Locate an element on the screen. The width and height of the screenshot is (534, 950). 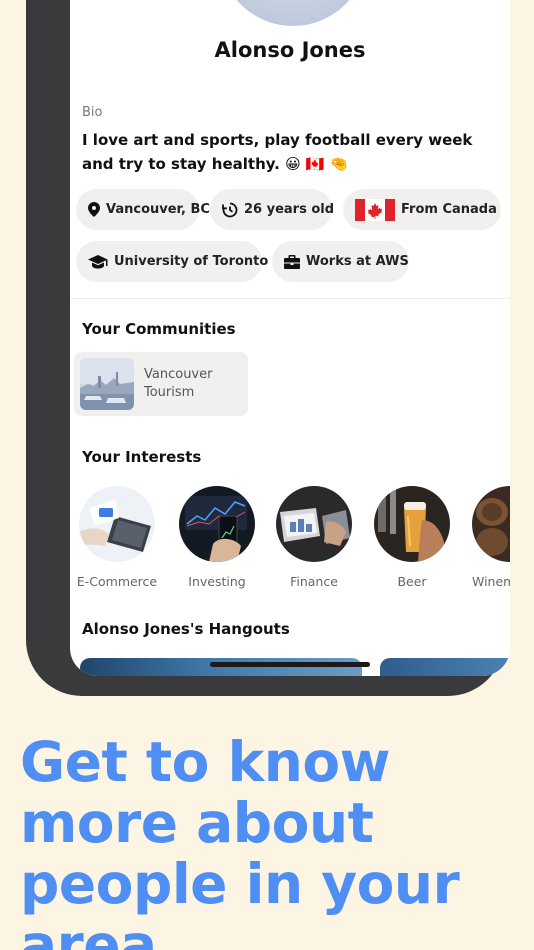
investing-image is located at coordinates (217, 524).